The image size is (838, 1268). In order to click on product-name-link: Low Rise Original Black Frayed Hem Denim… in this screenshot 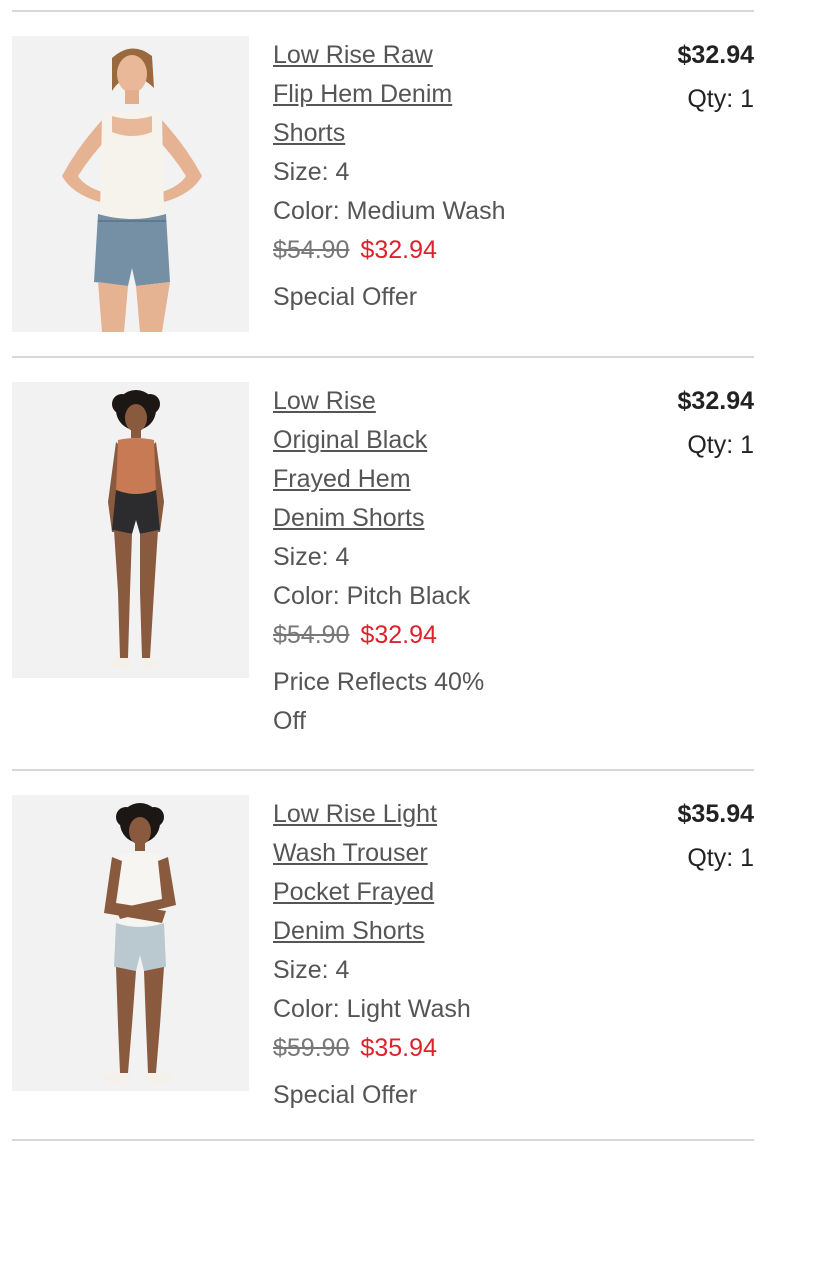, I will do `click(403, 460)`.